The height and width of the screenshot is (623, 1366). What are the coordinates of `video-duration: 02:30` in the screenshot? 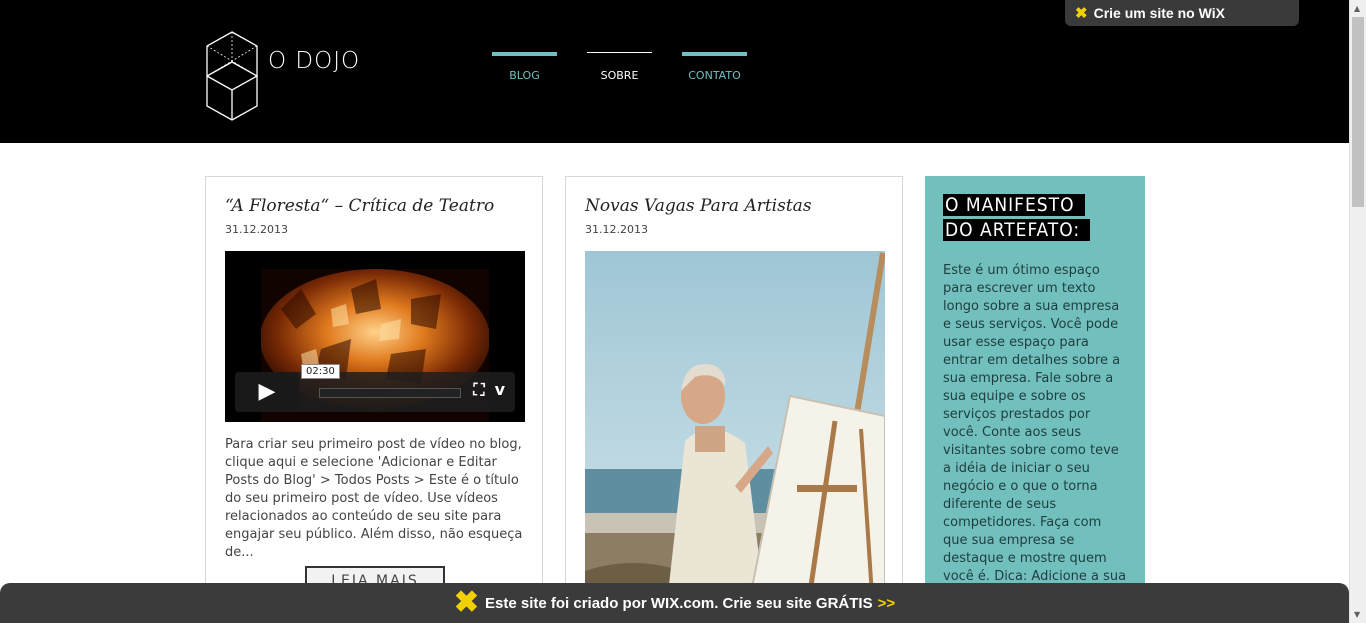 It's located at (320, 371).